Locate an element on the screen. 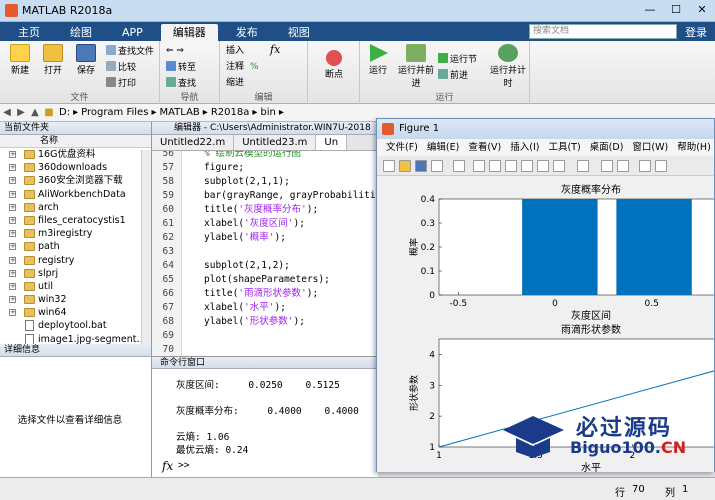  find-button: 查找 is located at coordinates (181, 83).